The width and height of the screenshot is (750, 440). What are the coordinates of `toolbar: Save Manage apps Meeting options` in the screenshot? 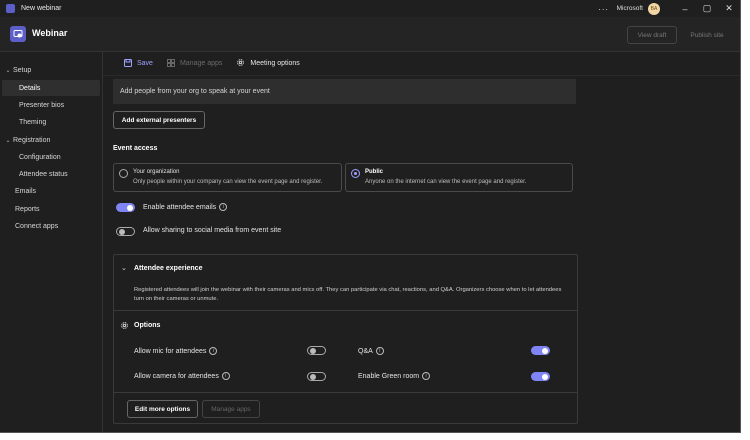 It's located at (421, 64).